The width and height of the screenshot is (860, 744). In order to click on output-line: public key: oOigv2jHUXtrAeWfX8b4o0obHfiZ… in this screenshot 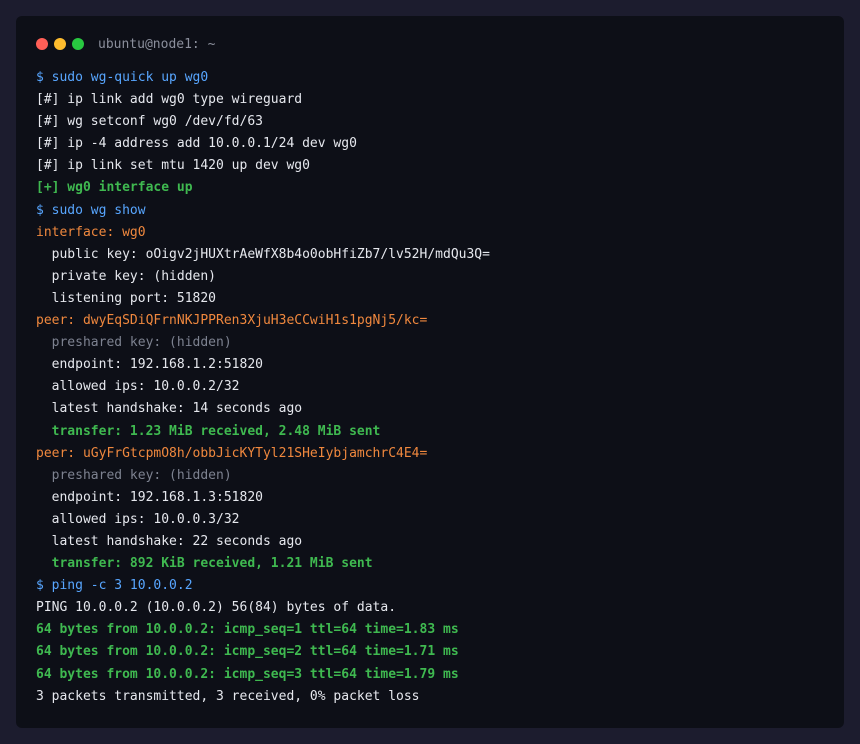, I will do `click(263, 254)`.